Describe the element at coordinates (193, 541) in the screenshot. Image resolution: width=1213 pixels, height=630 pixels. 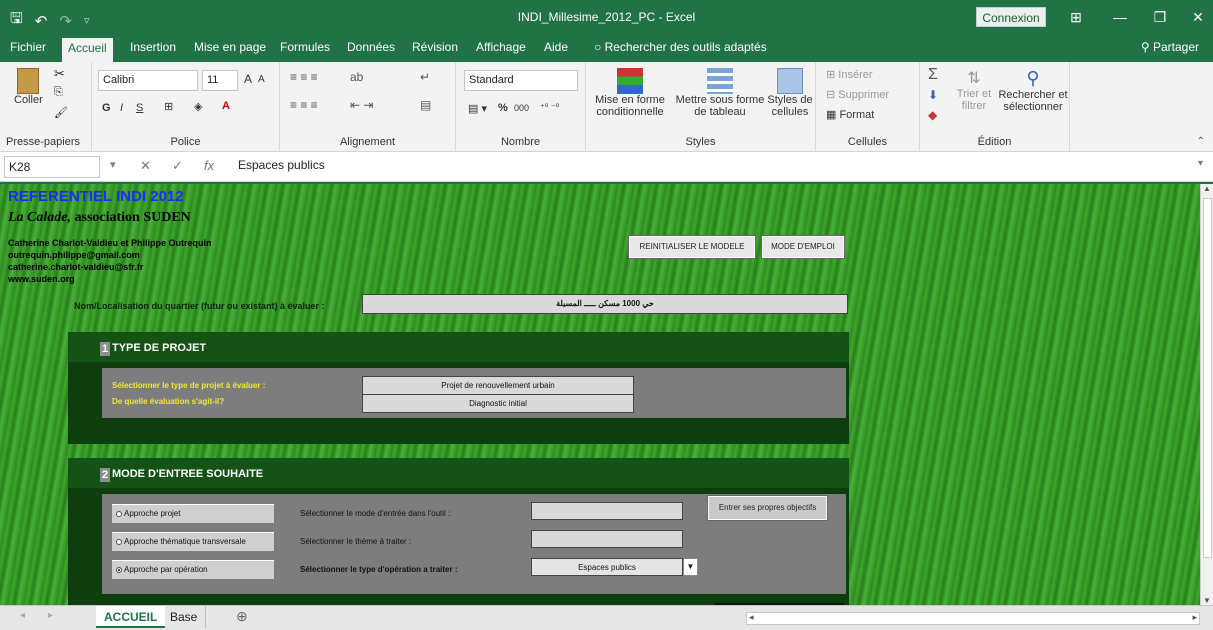
I see `radio-approche-thematique: Approche thématique transversale` at that location.